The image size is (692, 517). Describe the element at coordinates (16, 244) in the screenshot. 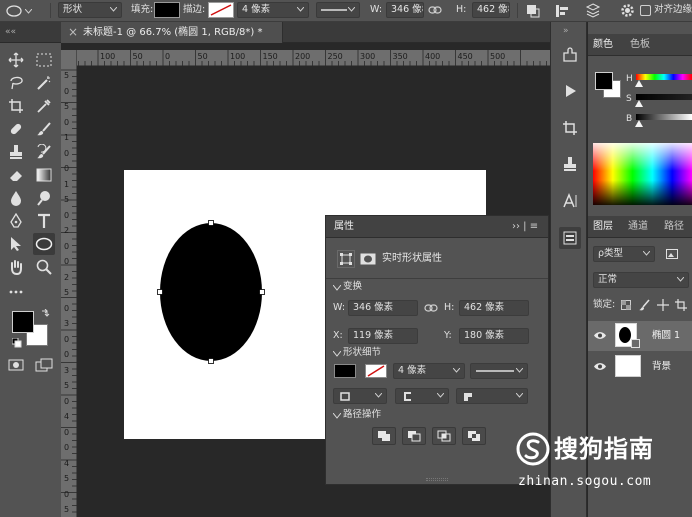

I see `path-selection-tool` at that location.